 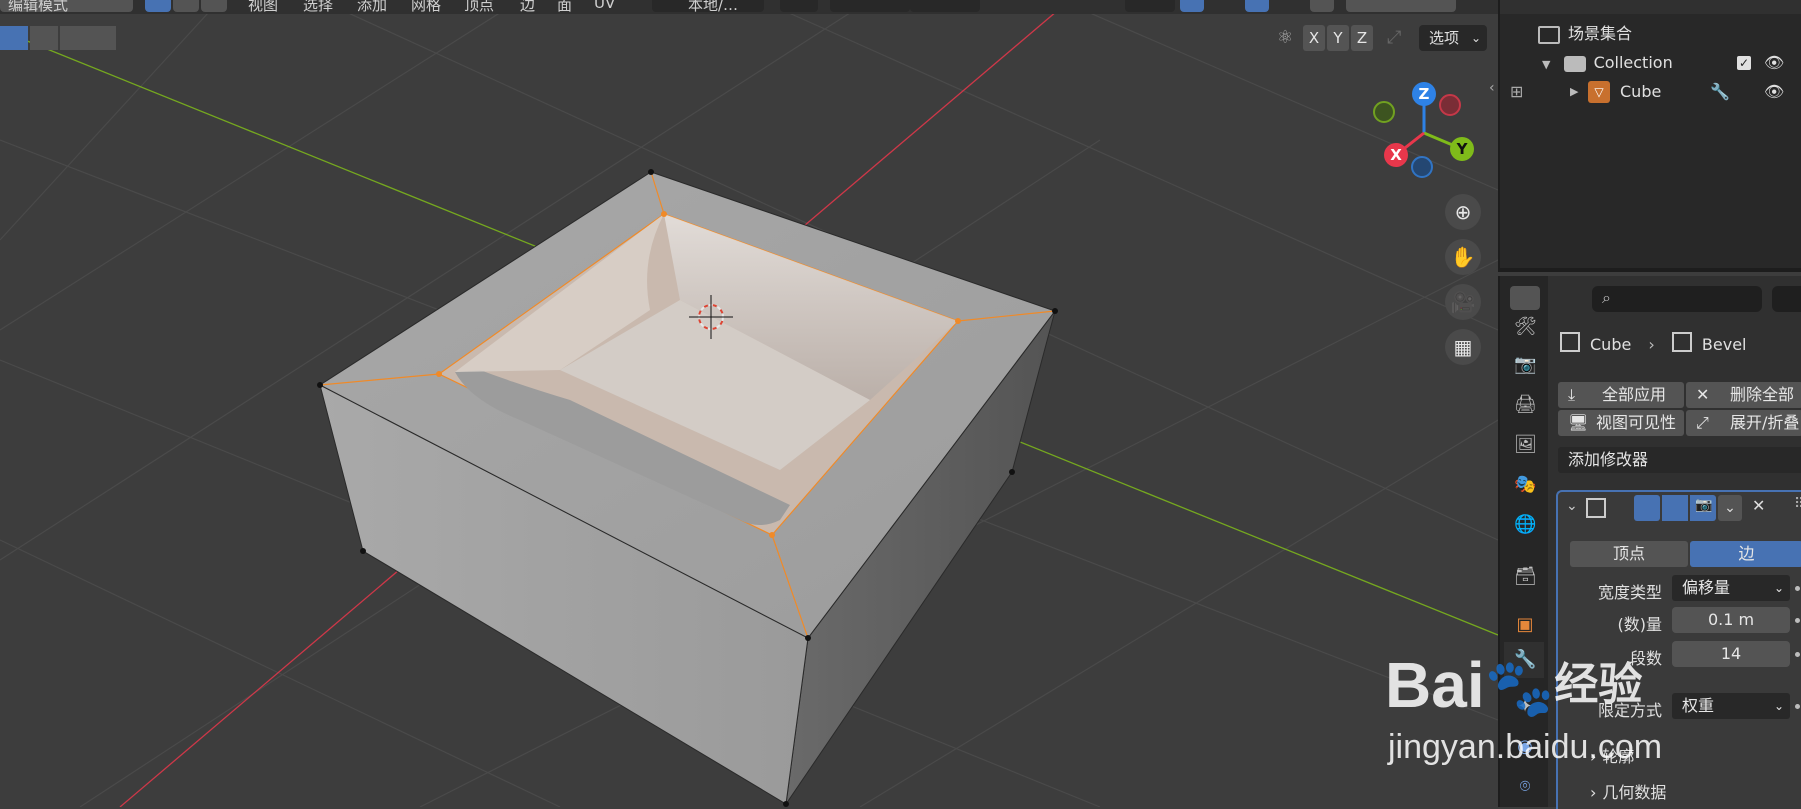 I want to click on collection-row: ▼ Collection ✓ 👁, so click(x=1671, y=63).